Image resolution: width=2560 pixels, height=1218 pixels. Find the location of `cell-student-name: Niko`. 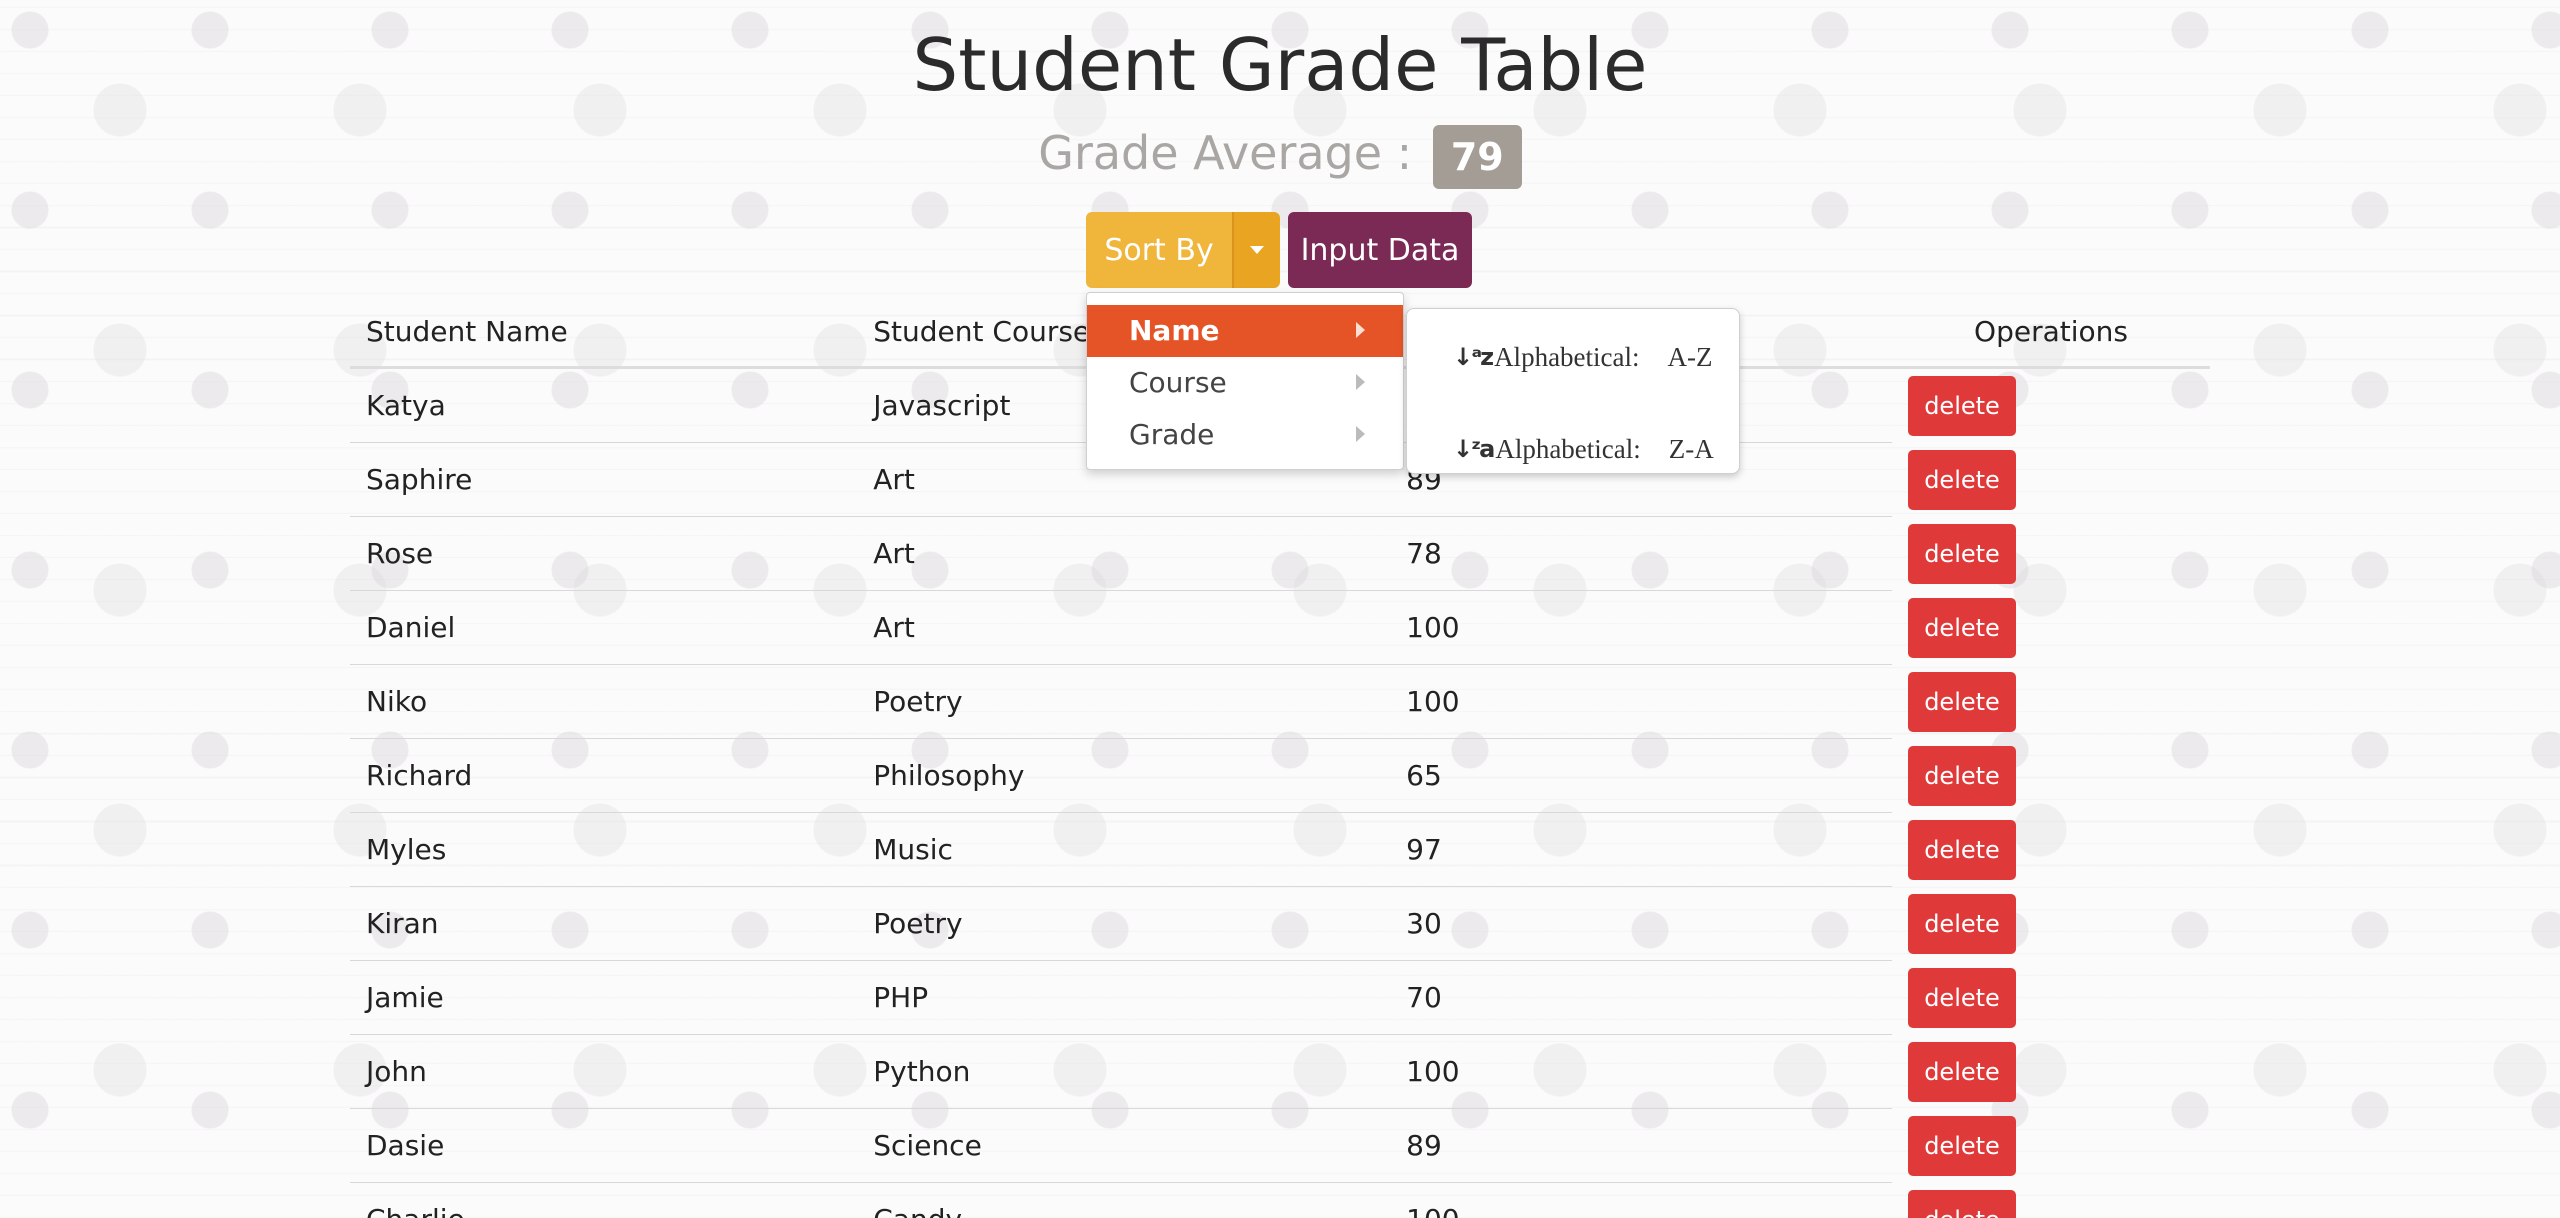

cell-student-name: Niko is located at coordinates (604, 701).